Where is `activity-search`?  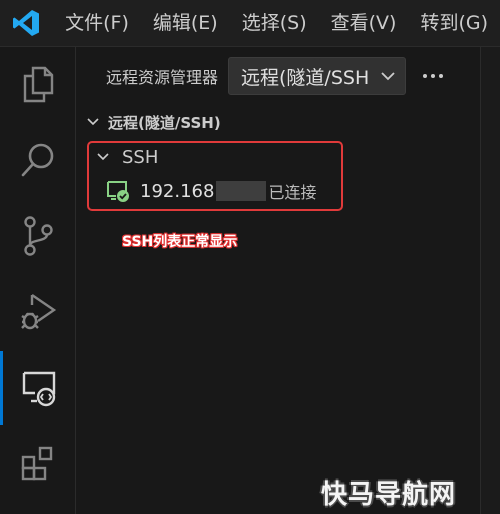
activity-search is located at coordinates (37, 160).